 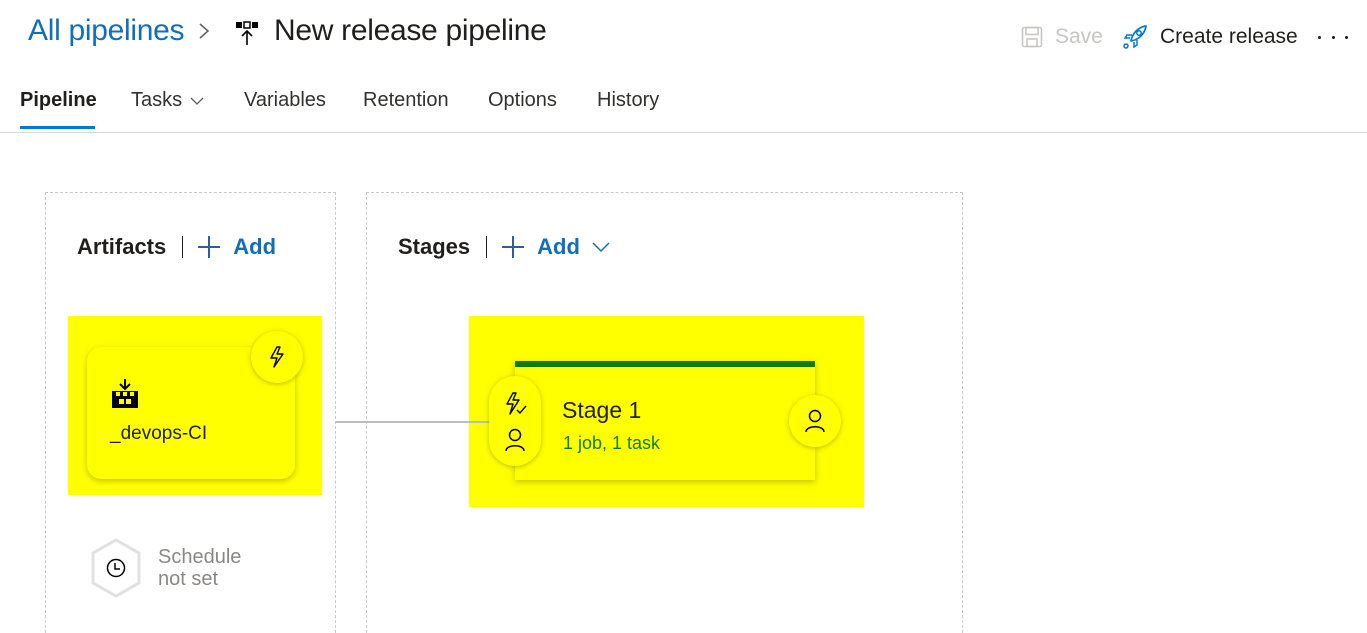 What do you see at coordinates (515, 421) in the screenshot?
I see `pre-deployment-conditions-button` at bounding box center [515, 421].